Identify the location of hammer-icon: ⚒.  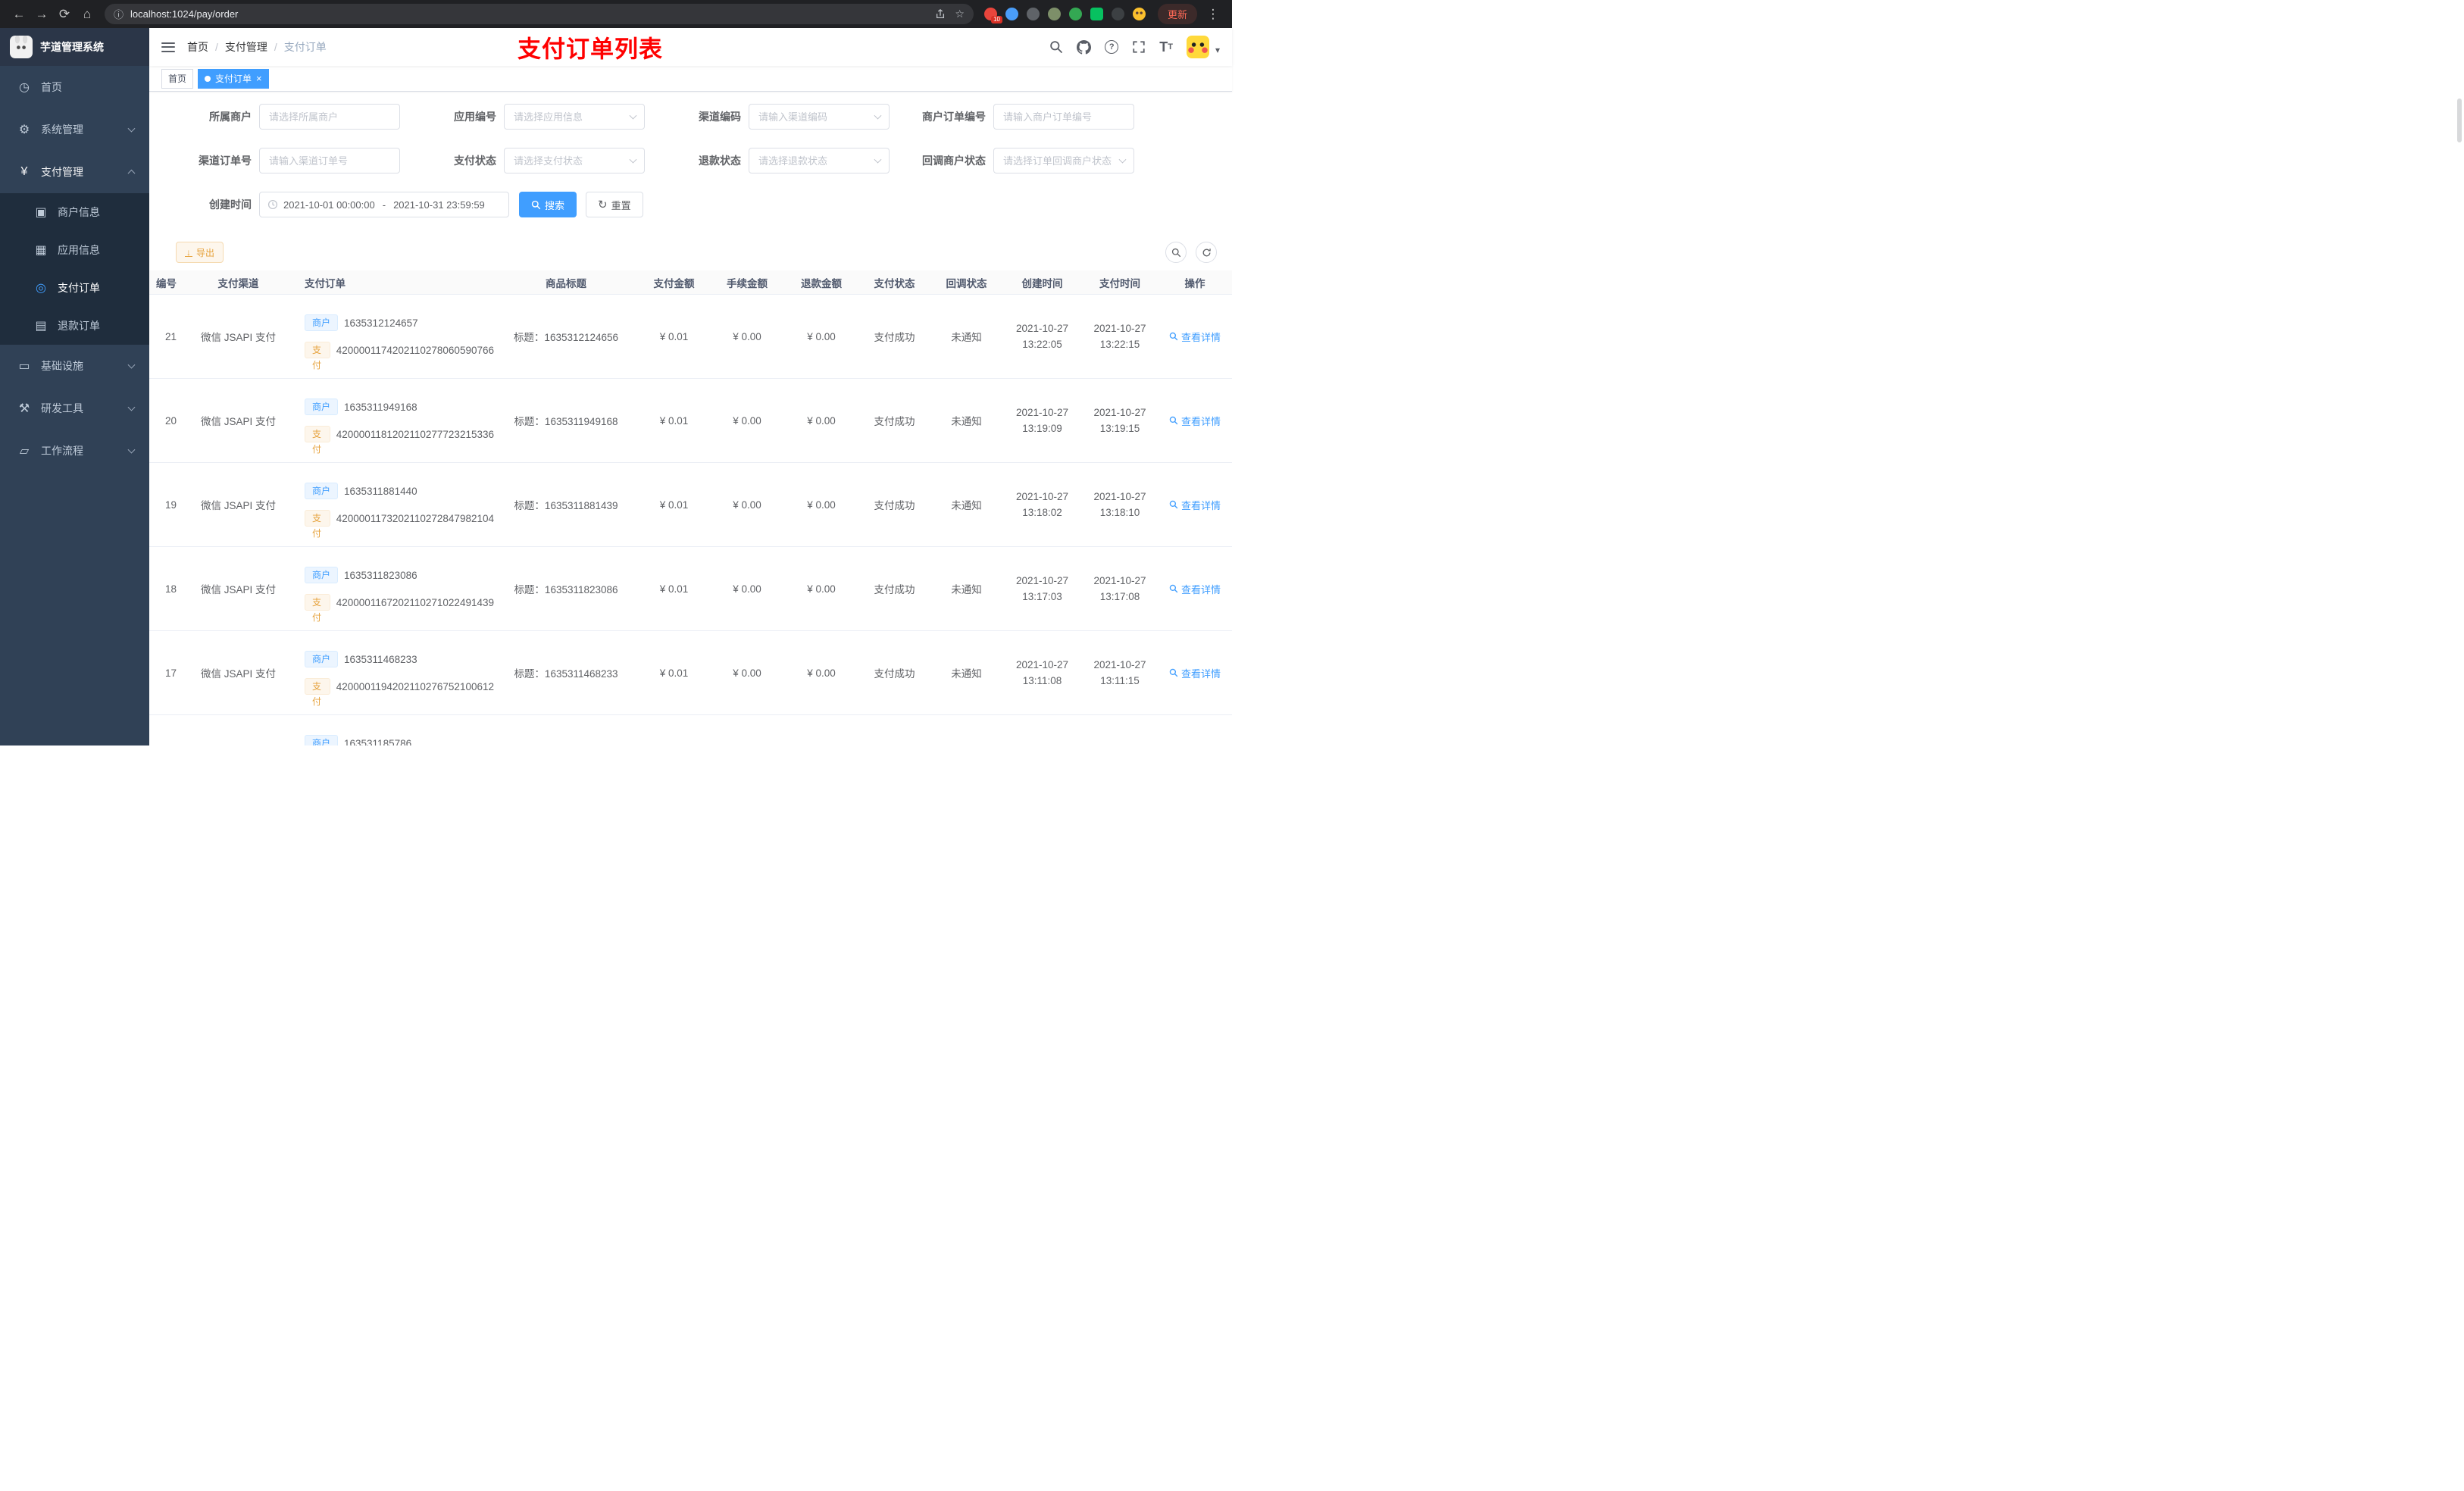
(24, 408).